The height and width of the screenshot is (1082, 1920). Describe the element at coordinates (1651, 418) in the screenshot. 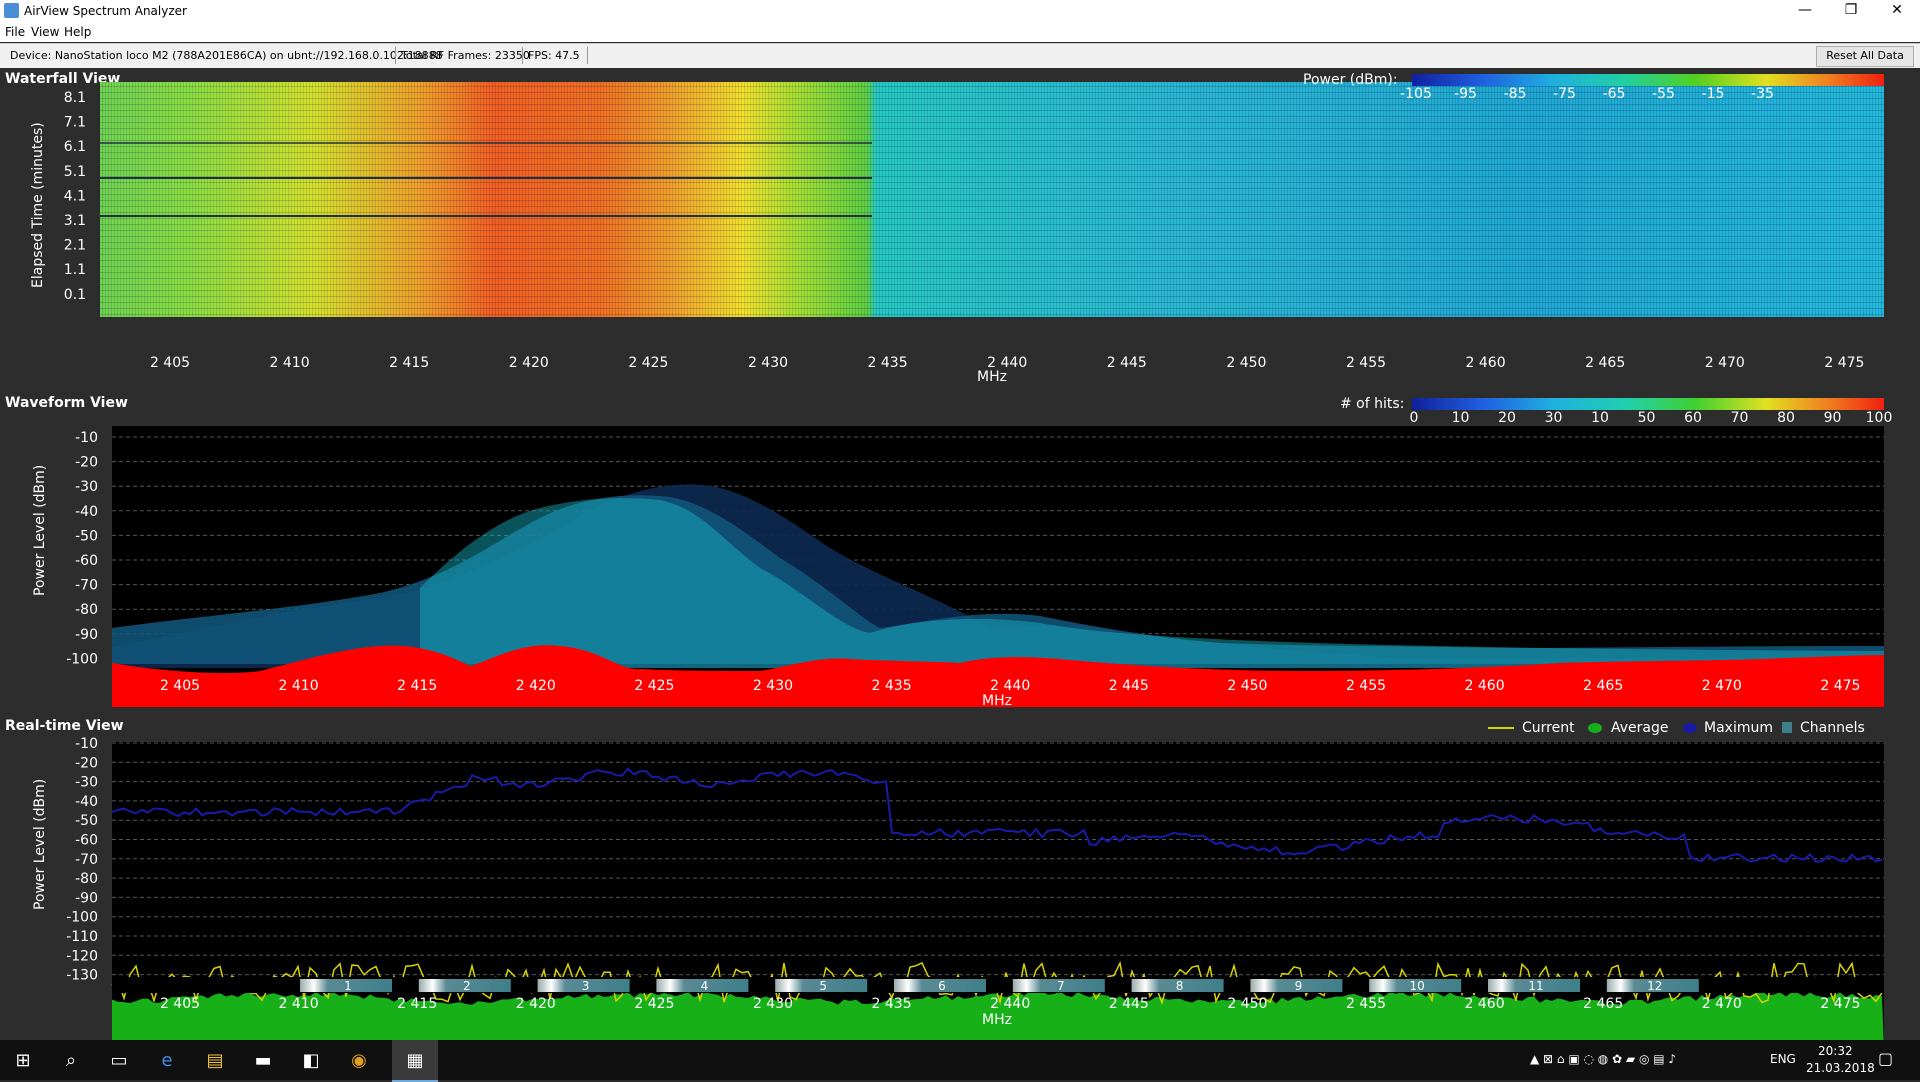

I see `hits-legend-ticks: 0 10 20 30 10 50 60 70 80 90 100` at that location.